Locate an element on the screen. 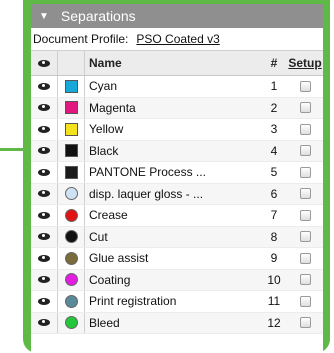  document-profile-label: Document Profile: is located at coordinates (81, 39).